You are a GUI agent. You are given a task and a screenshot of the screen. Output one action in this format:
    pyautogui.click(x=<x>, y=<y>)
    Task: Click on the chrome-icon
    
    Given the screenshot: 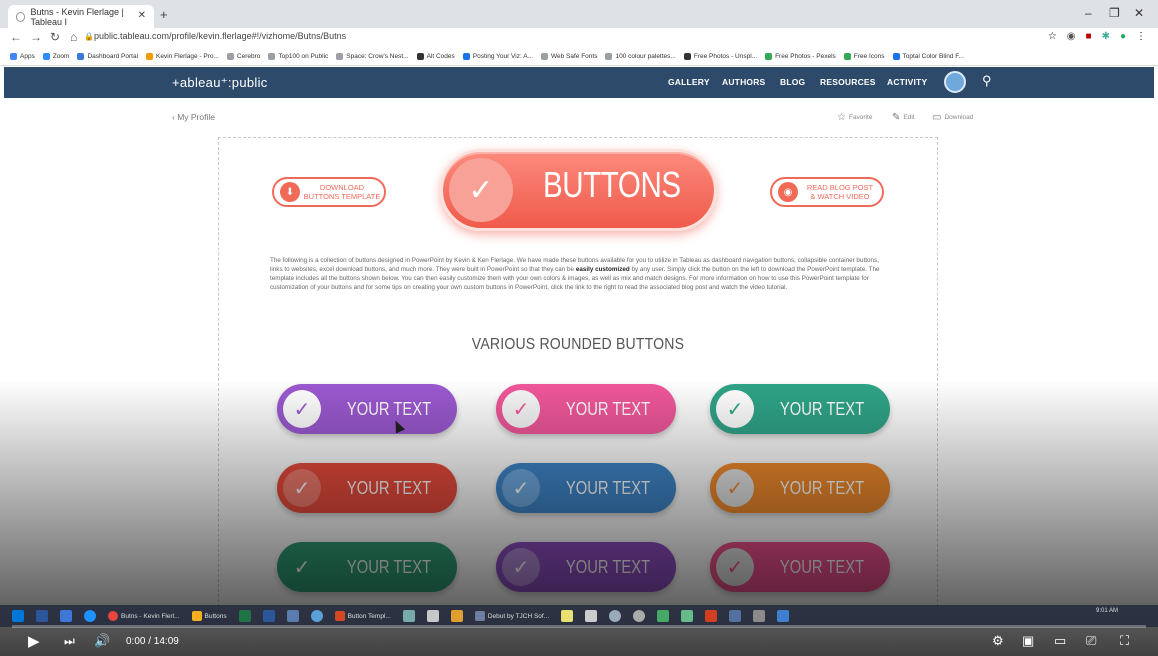 What is the action you would take?
    pyautogui.click(x=316, y=616)
    